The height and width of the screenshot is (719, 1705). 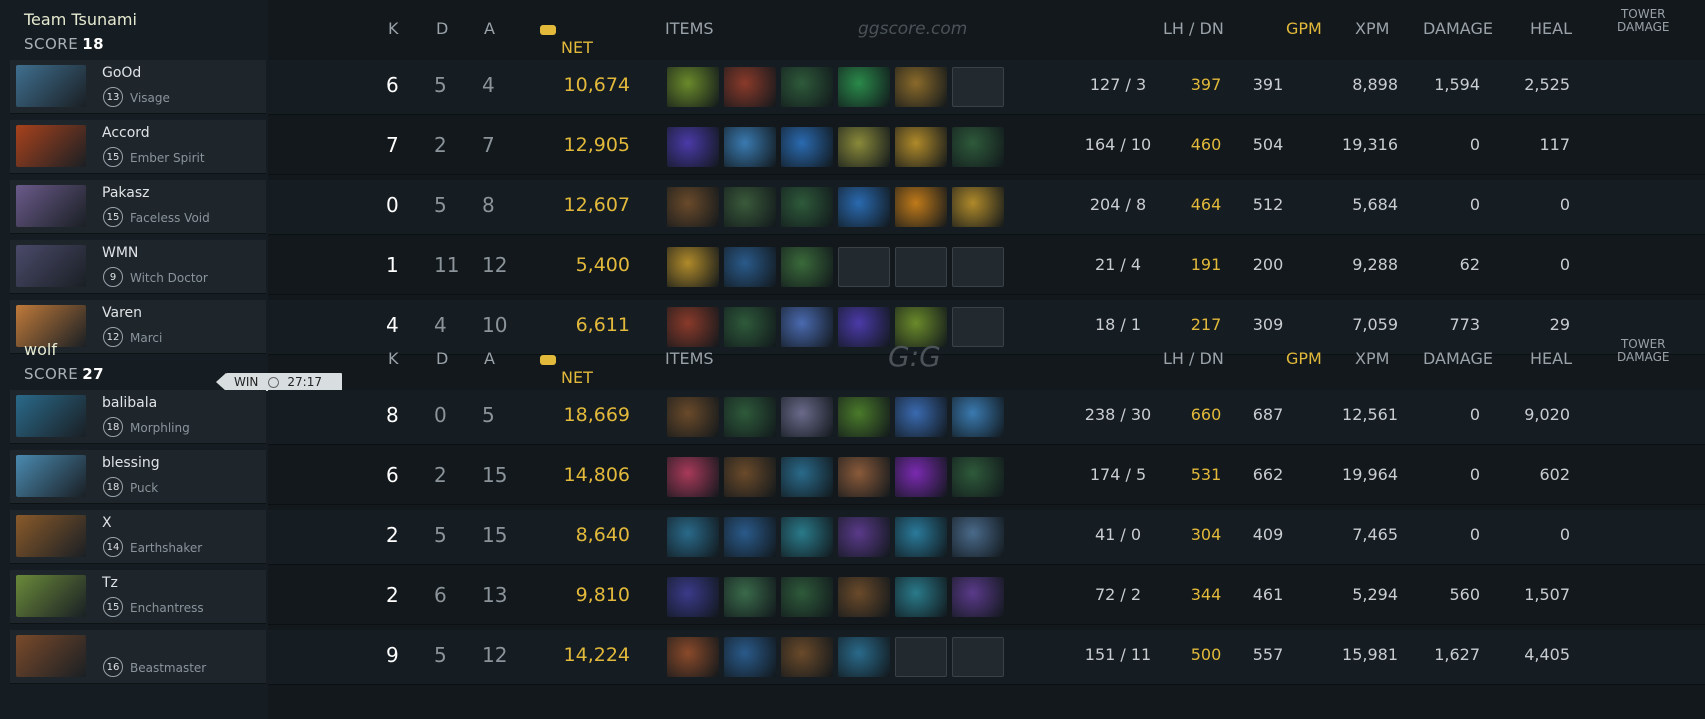 I want to click on player-card: Pakasz 15 Faceless Void, so click(x=138, y=207).